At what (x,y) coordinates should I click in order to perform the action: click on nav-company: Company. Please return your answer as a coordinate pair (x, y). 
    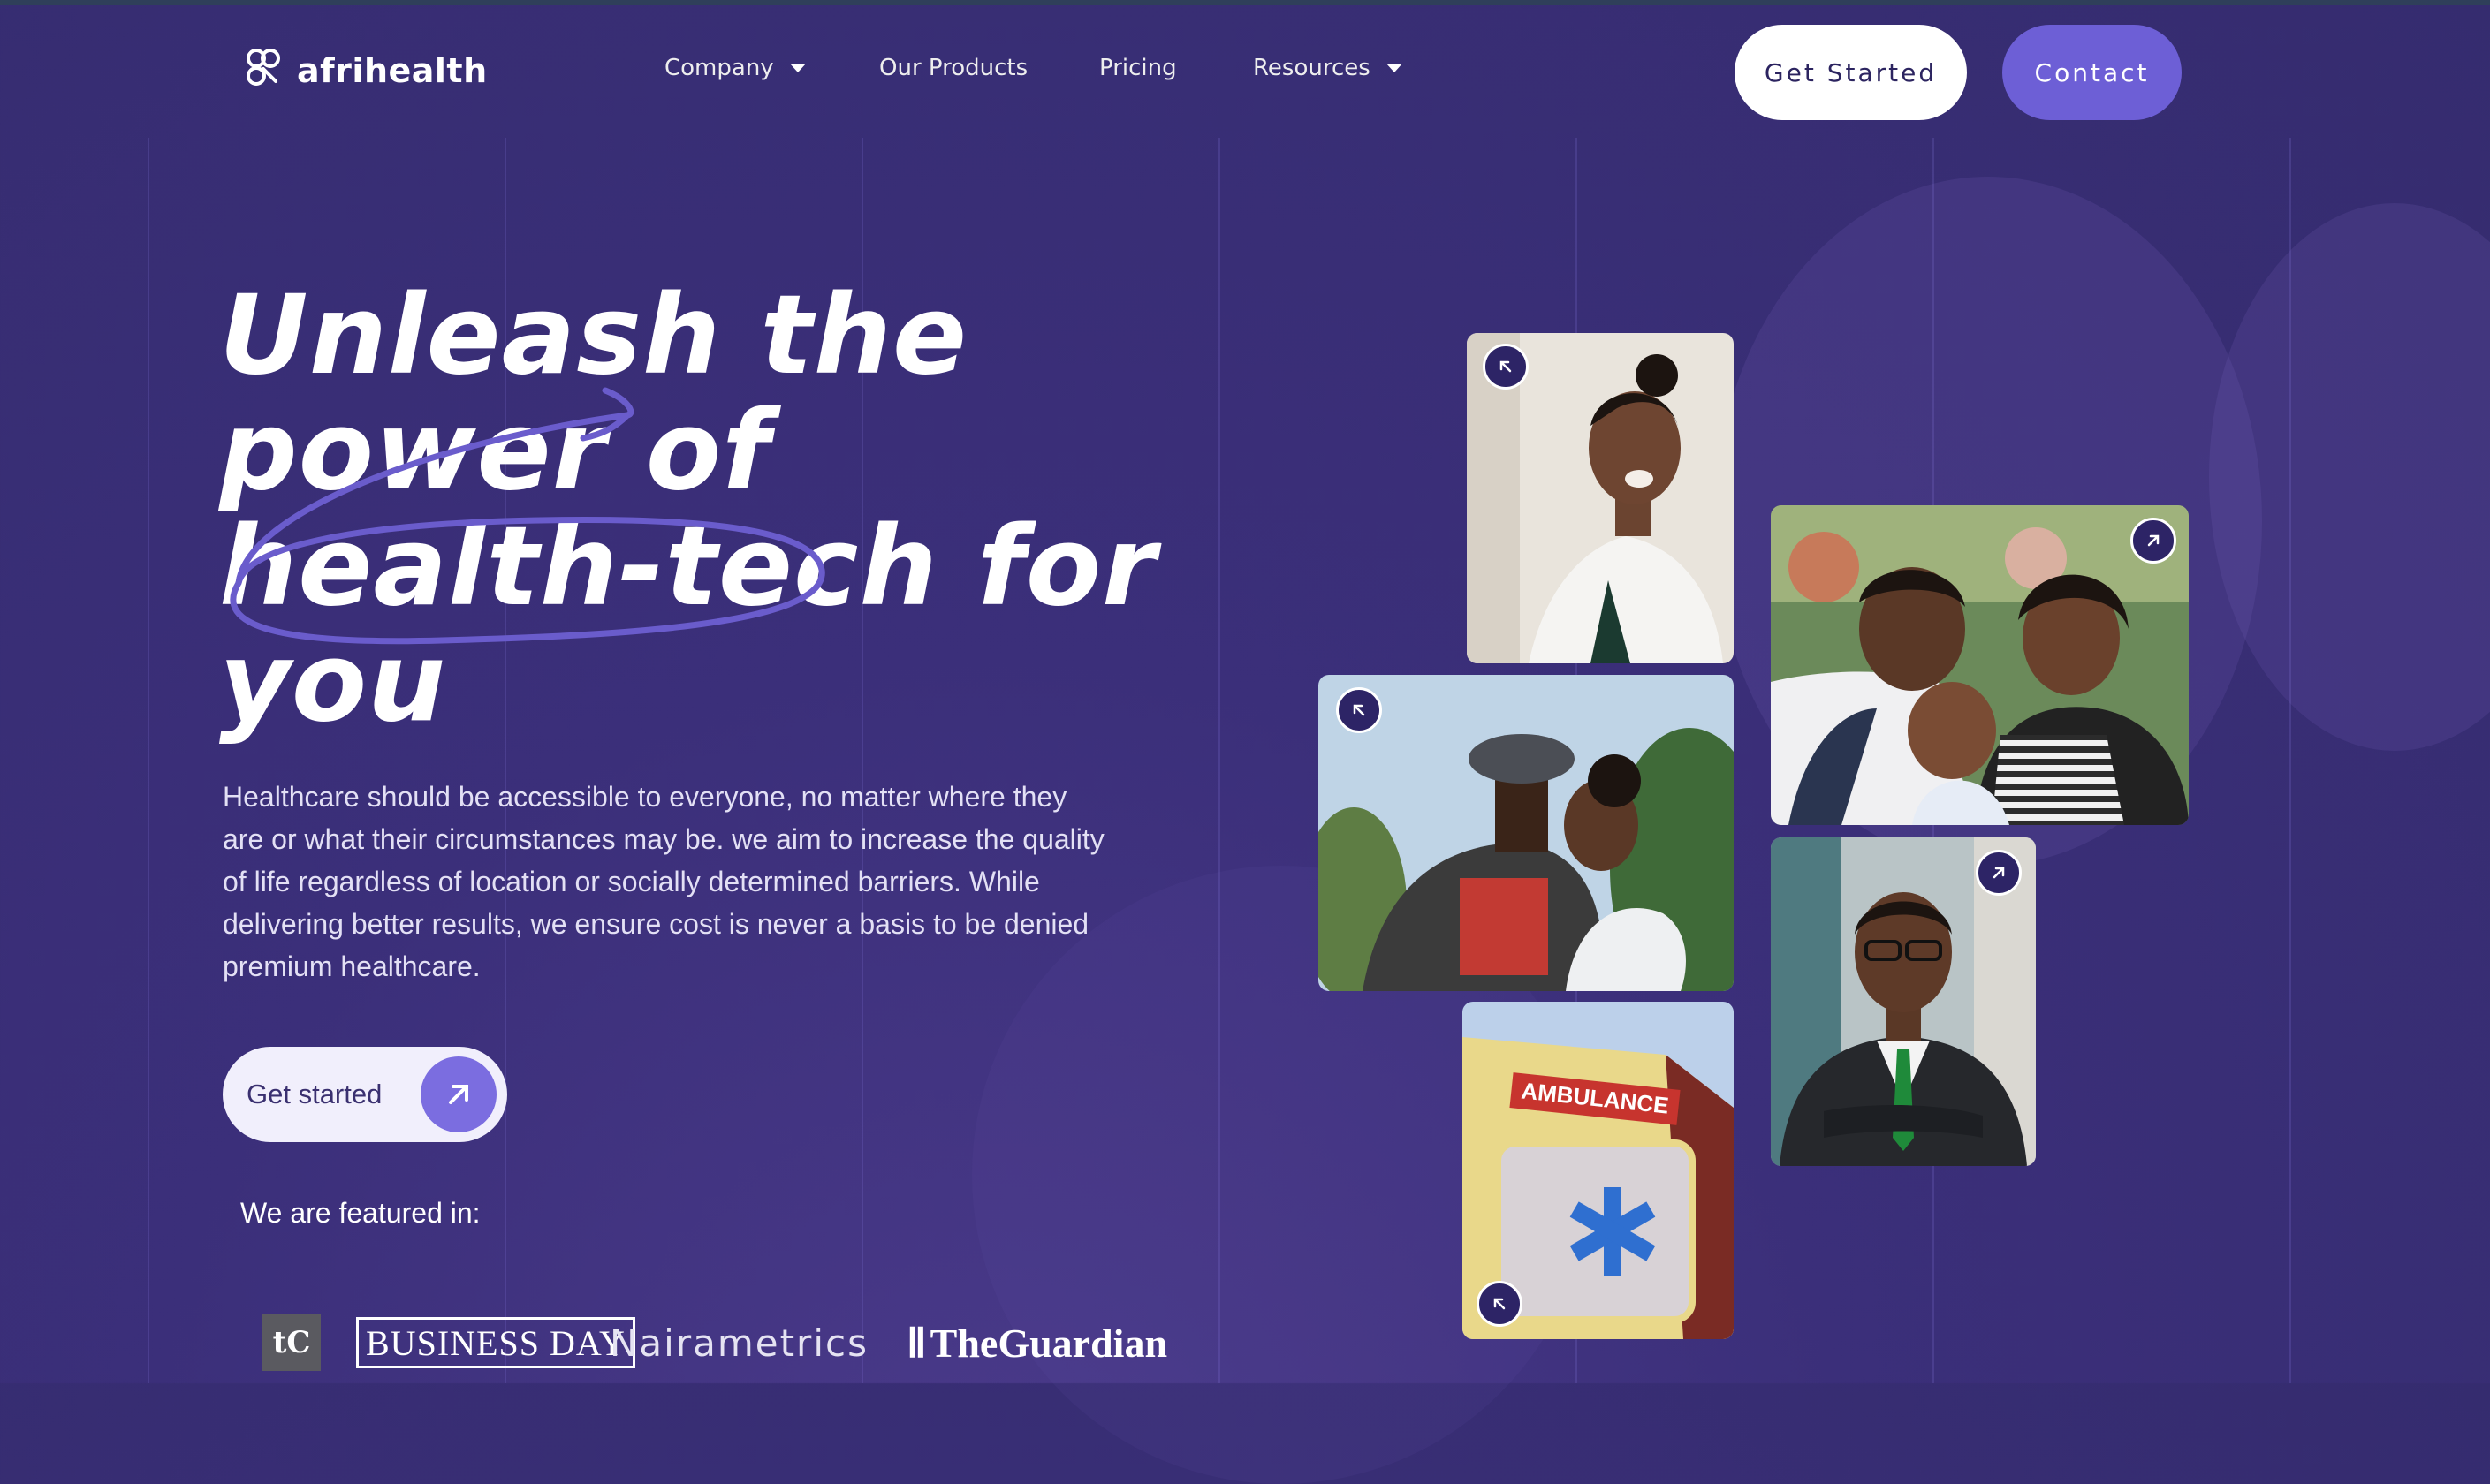
    Looking at the image, I should click on (735, 68).